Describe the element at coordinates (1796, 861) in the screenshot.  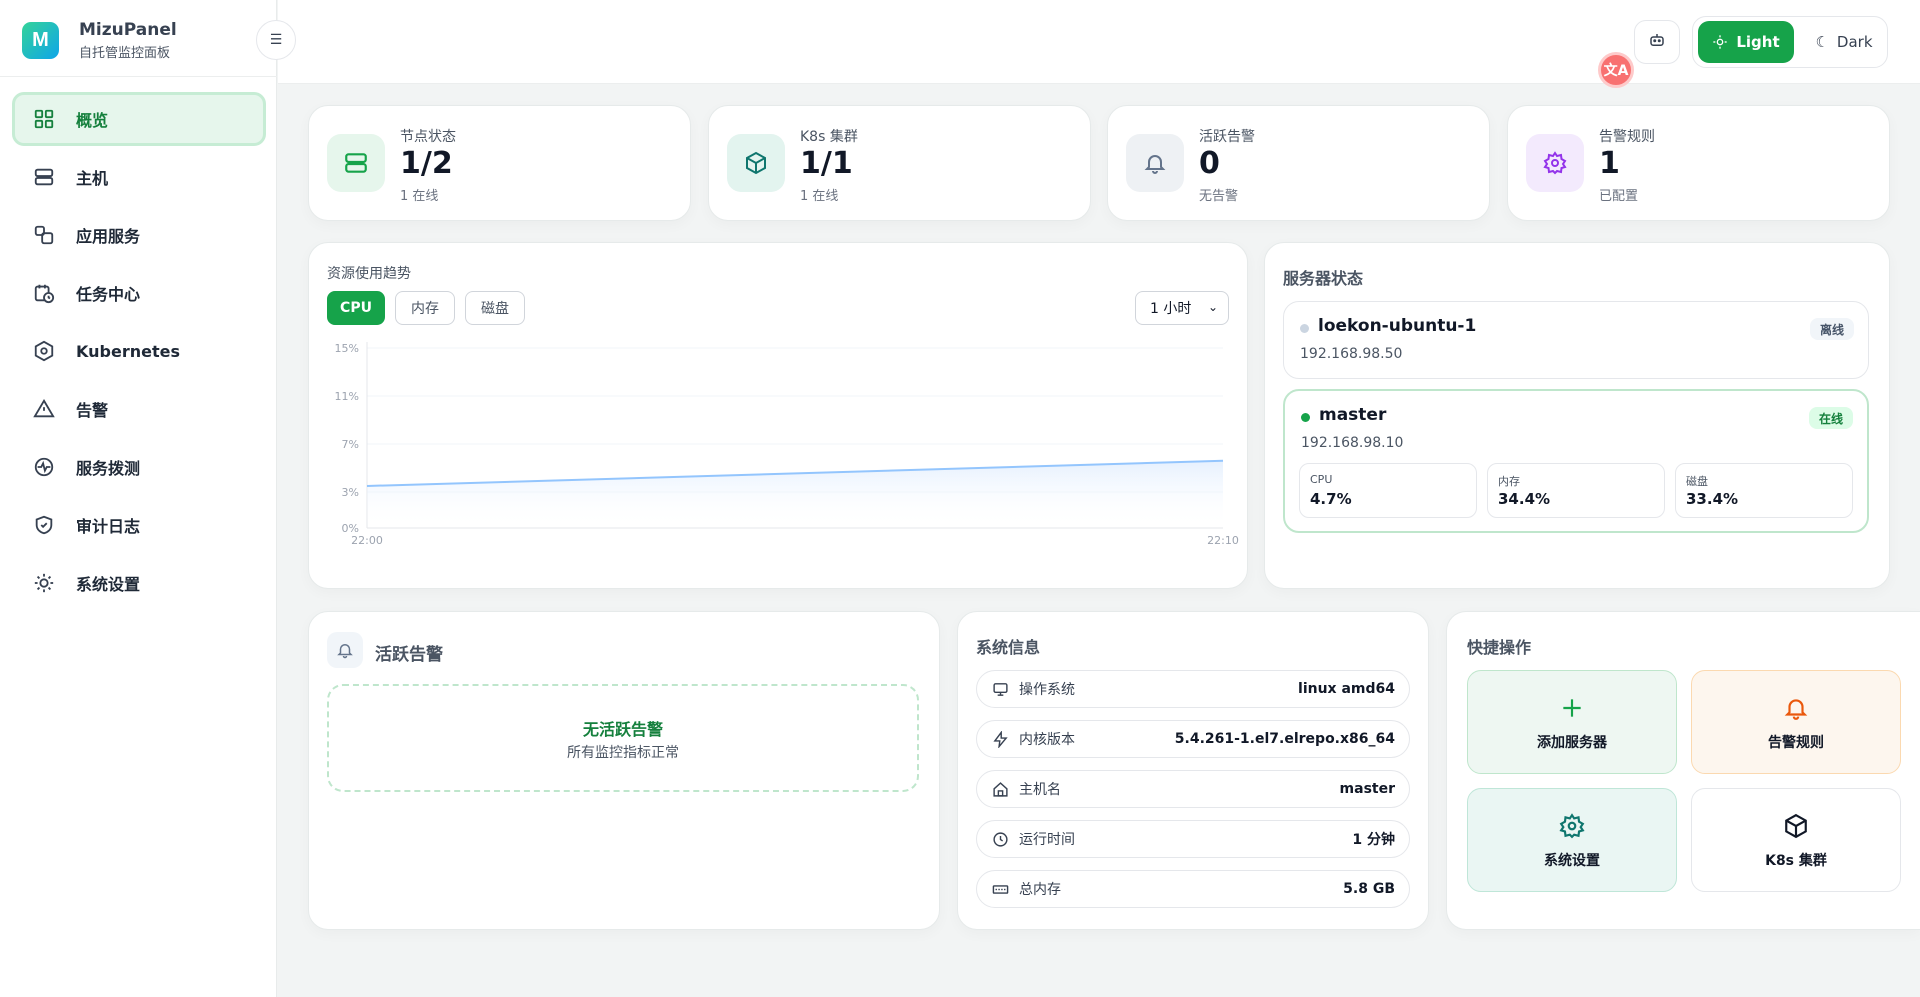
I see `quick-action-label: K8s 集群` at that location.